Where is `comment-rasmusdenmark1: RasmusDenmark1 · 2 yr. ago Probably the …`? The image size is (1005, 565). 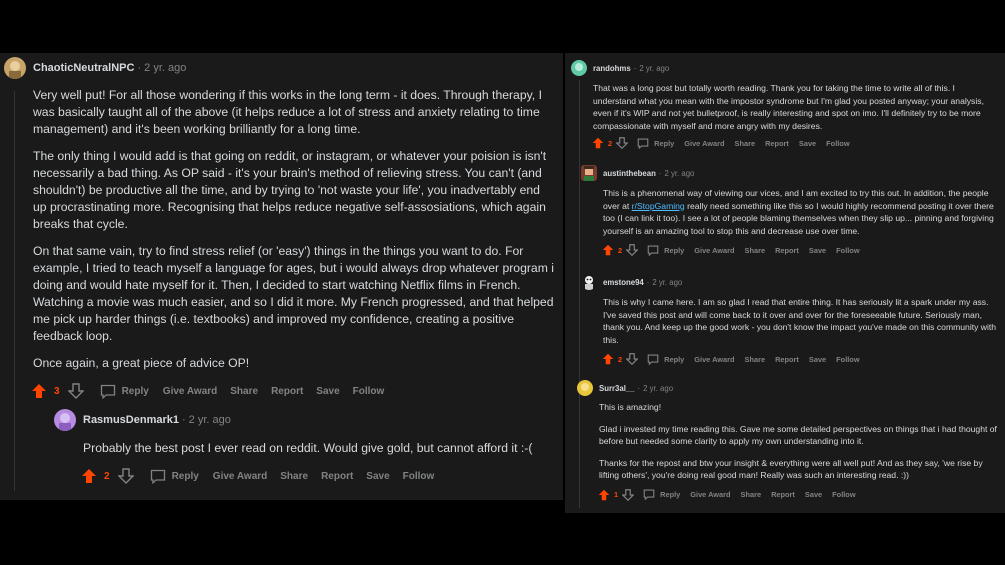
comment-rasmusdenmark1: RasmusDenmark1 · 2 yr. ago Probably the … is located at coordinates (304, 446).